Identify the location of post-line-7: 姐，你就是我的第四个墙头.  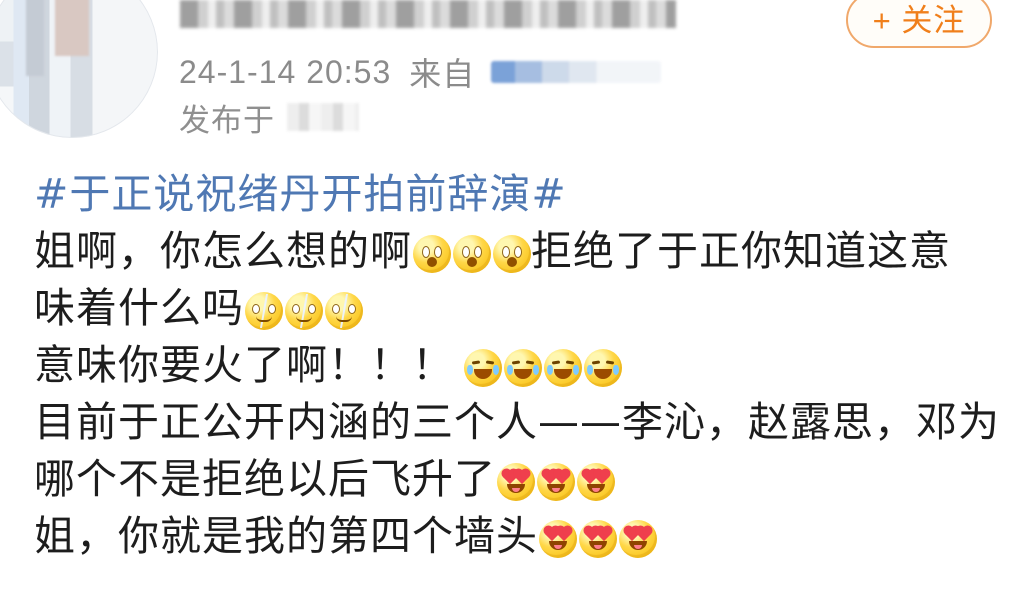
(526, 536).